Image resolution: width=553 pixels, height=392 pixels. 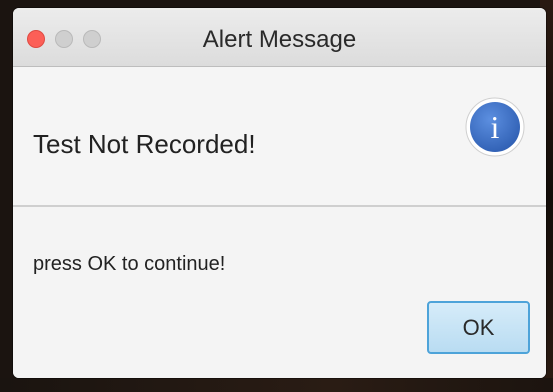 I want to click on background-strip-bottom, so click(x=276, y=385).